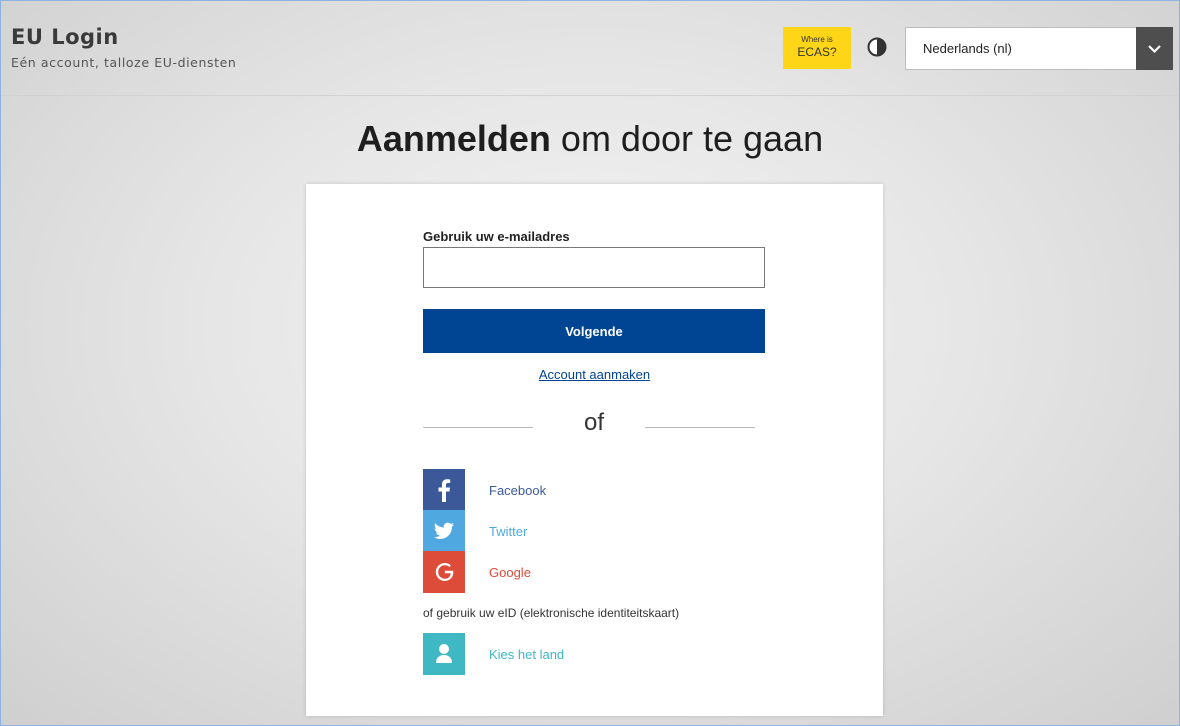 The image size is (1180, 726). What do you see at coordinates (573, 654) in the screenshot?
I see `choose-country-login: Kies het land` at bounding box center [573, 654].